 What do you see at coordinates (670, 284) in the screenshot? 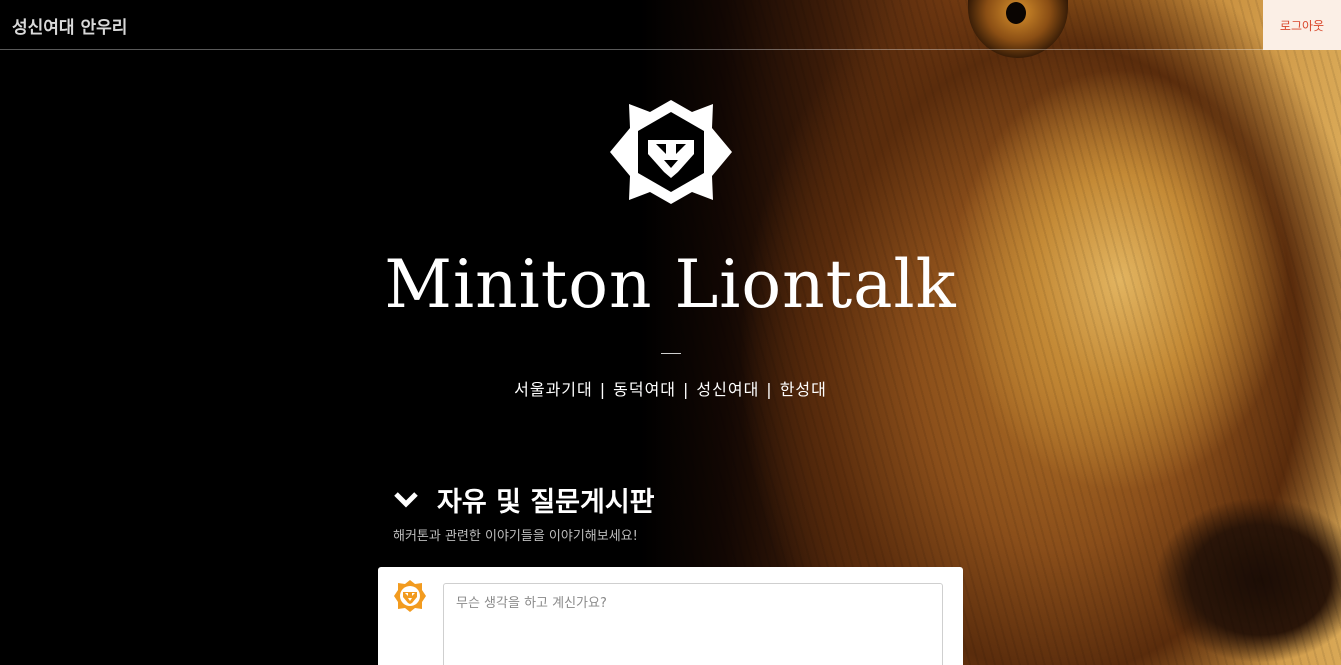
I see `page-title: Miniton Liontalk` at bounding box center [670, 284].